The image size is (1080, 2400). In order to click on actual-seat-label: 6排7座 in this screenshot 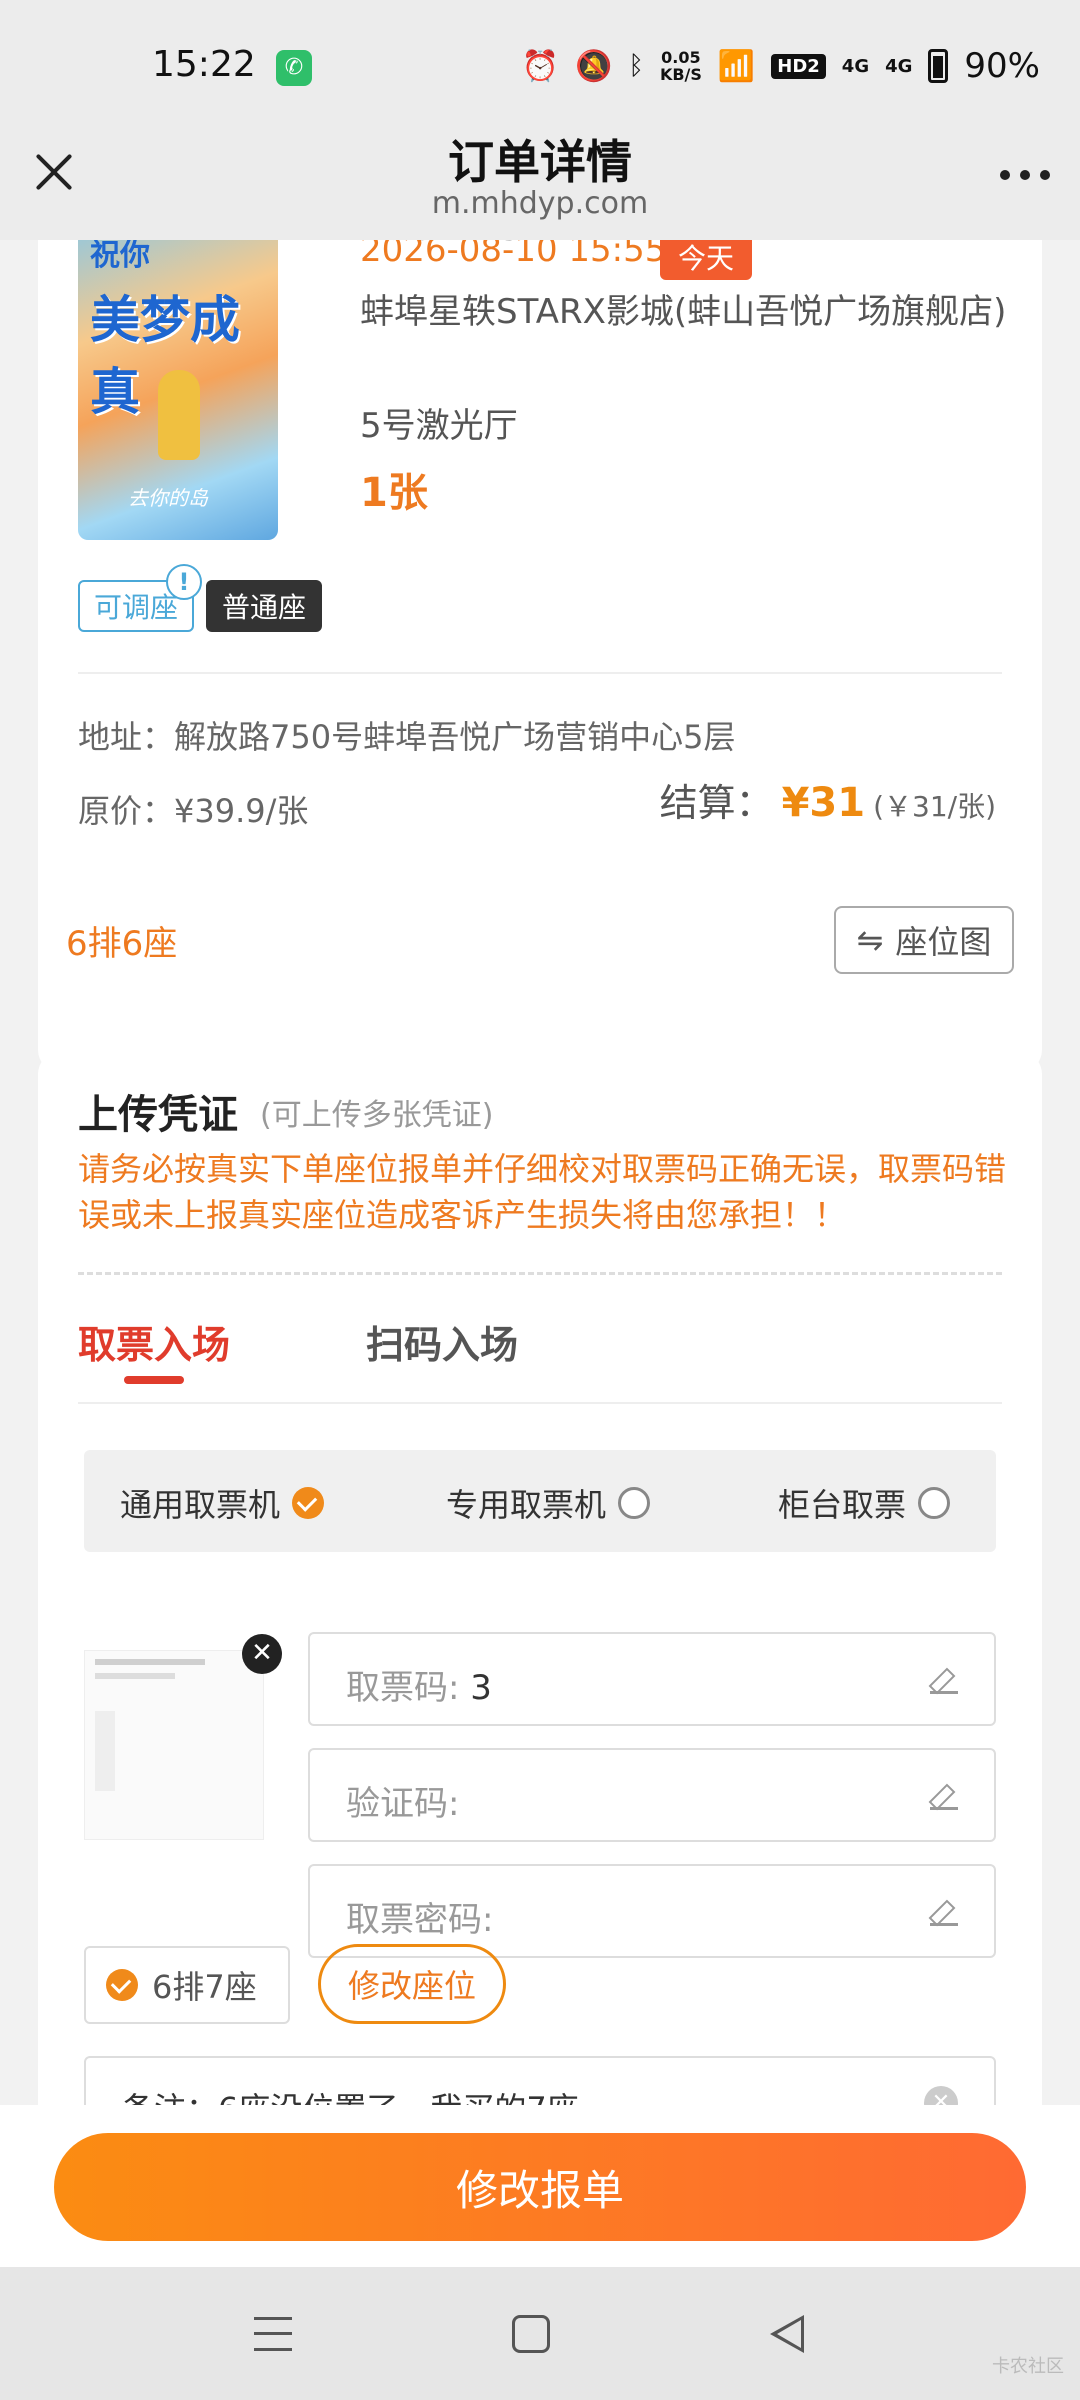, I will do `click(204, 1987)`.